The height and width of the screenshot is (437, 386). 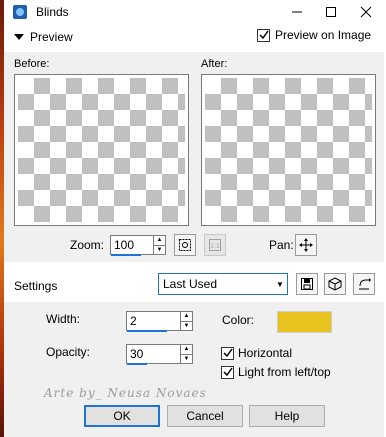 What do you see at coordinates (280, 284) in the screenshot?
I see `chevron-down-icon: ▼` at bounding box center [280, 284].